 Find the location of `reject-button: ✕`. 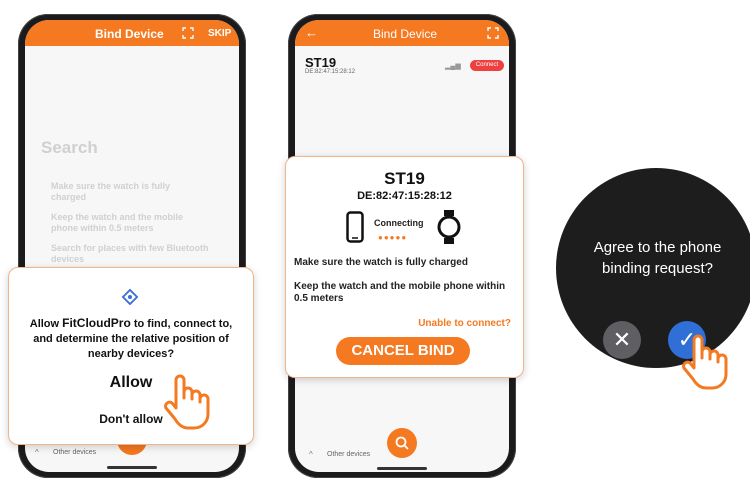

reject-button: ✕ is located at coordinates (622, 340).